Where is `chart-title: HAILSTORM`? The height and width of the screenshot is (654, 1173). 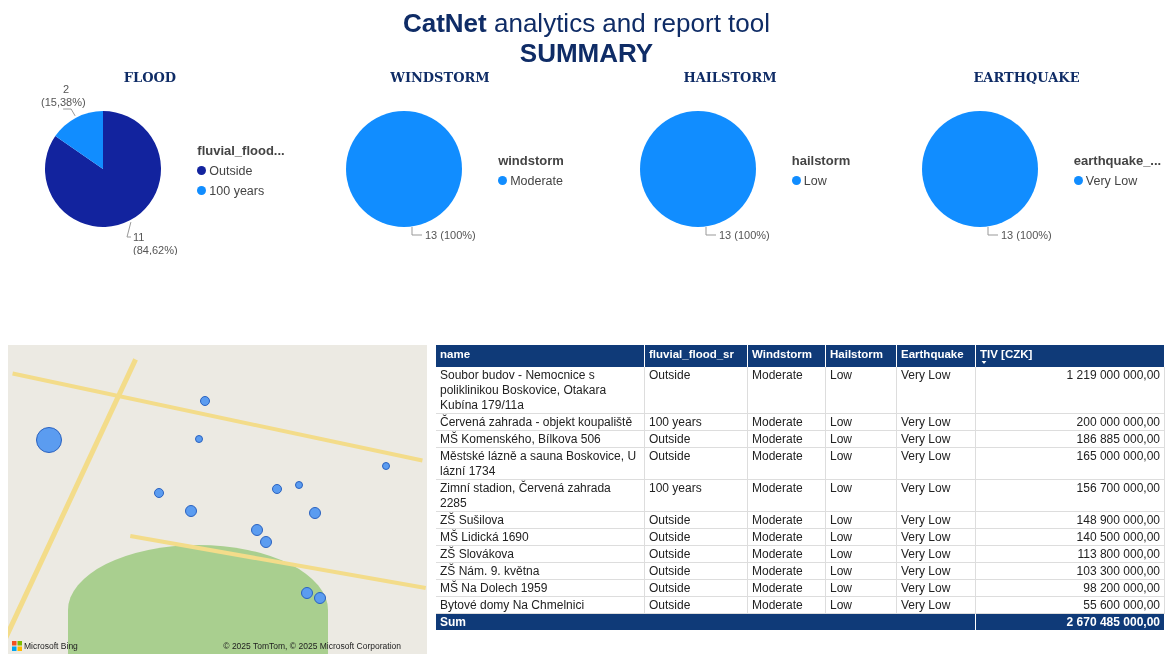 chart-title: HAILSTORM is located at coordinates (730, 77).